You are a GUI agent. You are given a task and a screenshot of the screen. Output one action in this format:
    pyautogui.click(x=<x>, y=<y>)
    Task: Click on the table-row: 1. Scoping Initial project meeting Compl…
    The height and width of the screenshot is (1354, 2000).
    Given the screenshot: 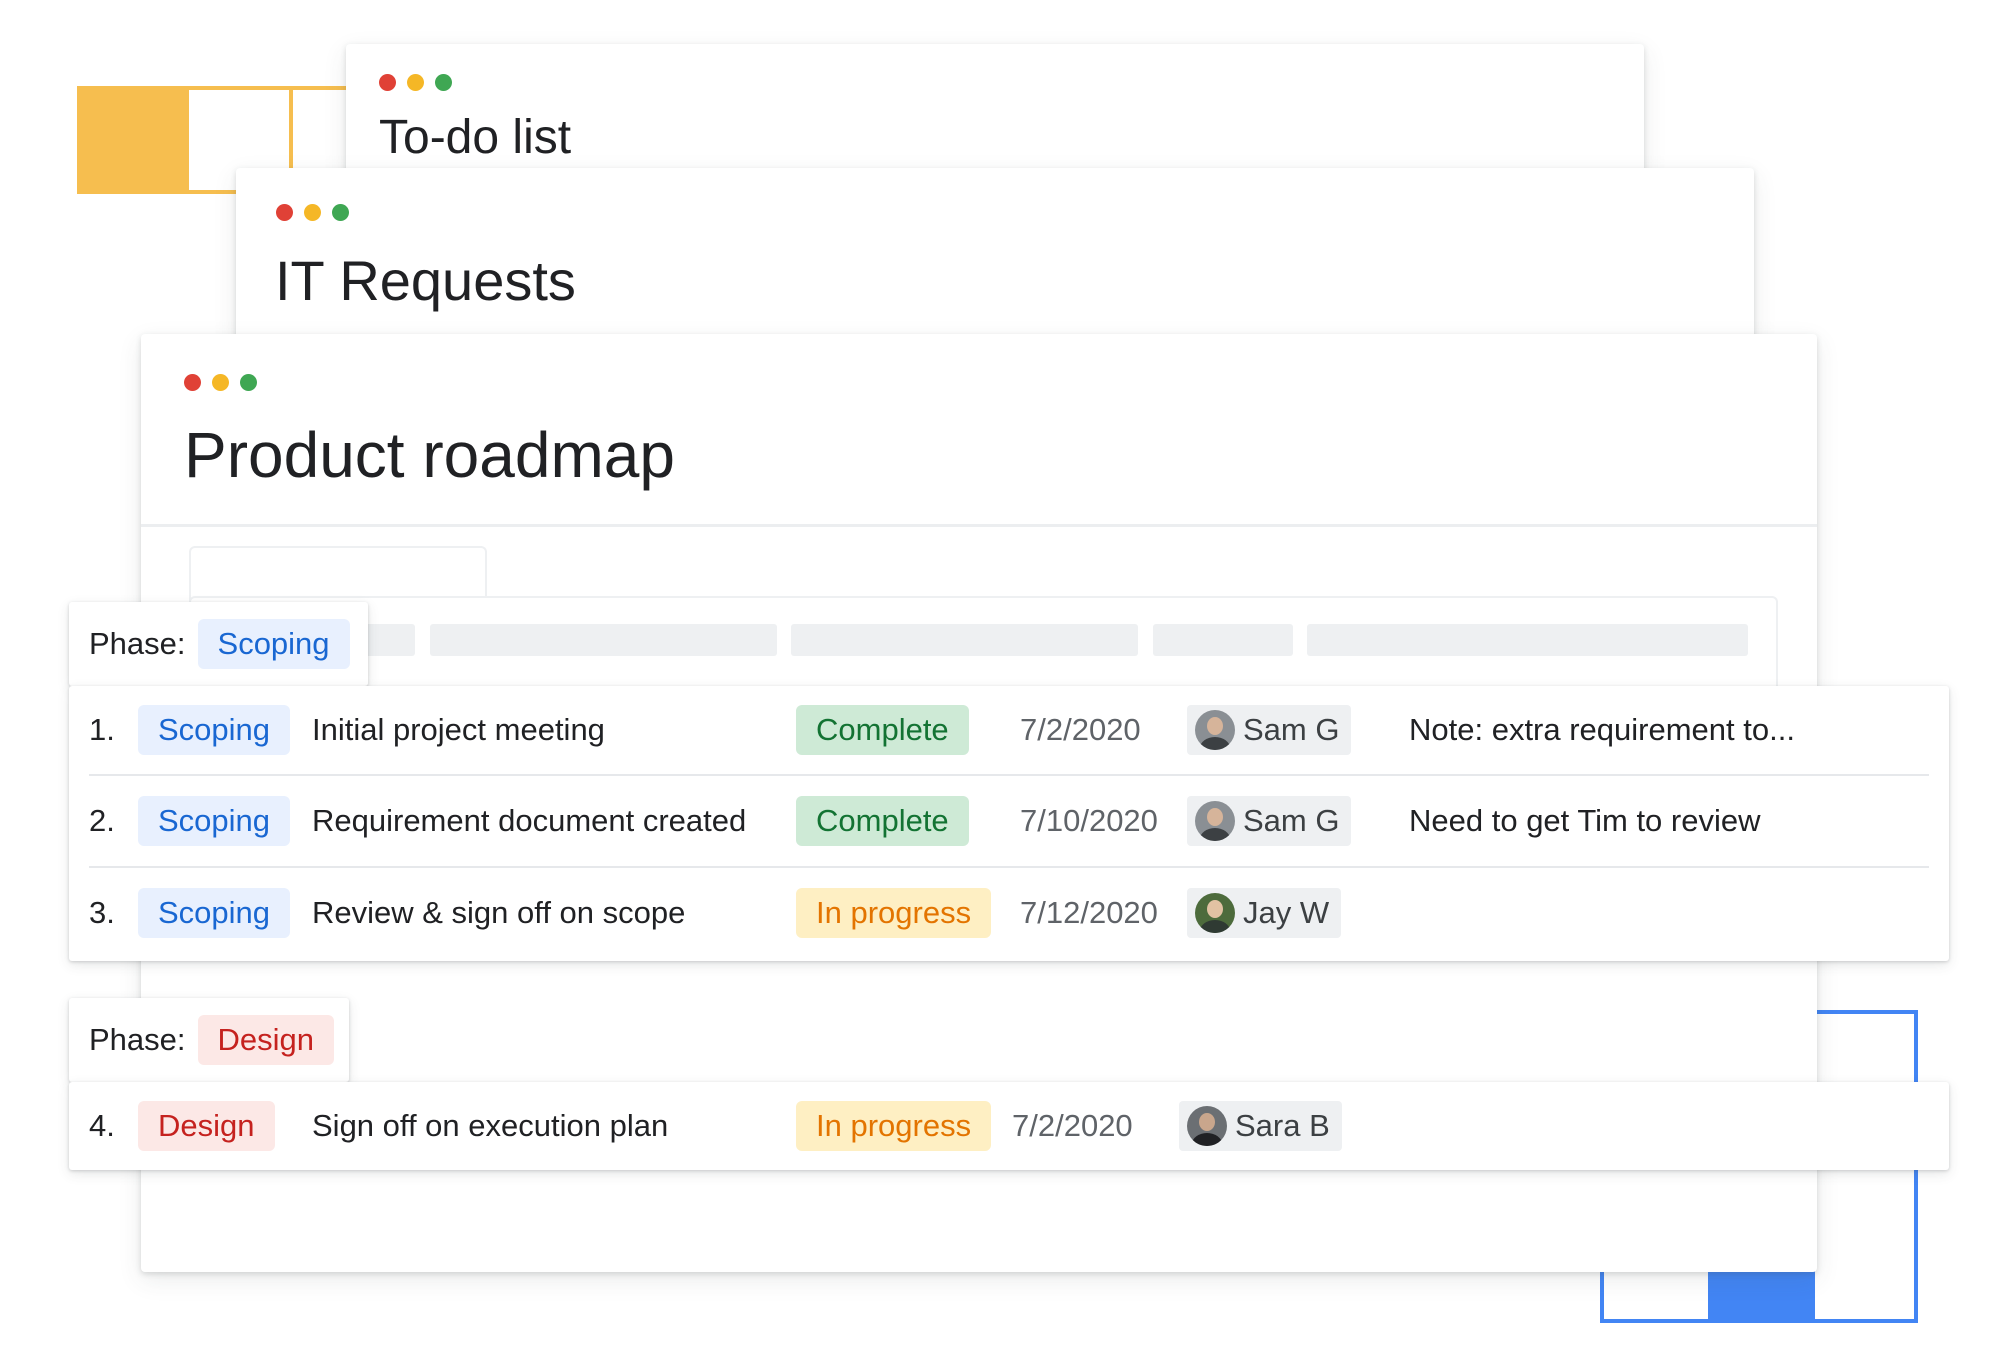 What is the action you would take?
    pyautogui.click(x=1009, y=730)
    